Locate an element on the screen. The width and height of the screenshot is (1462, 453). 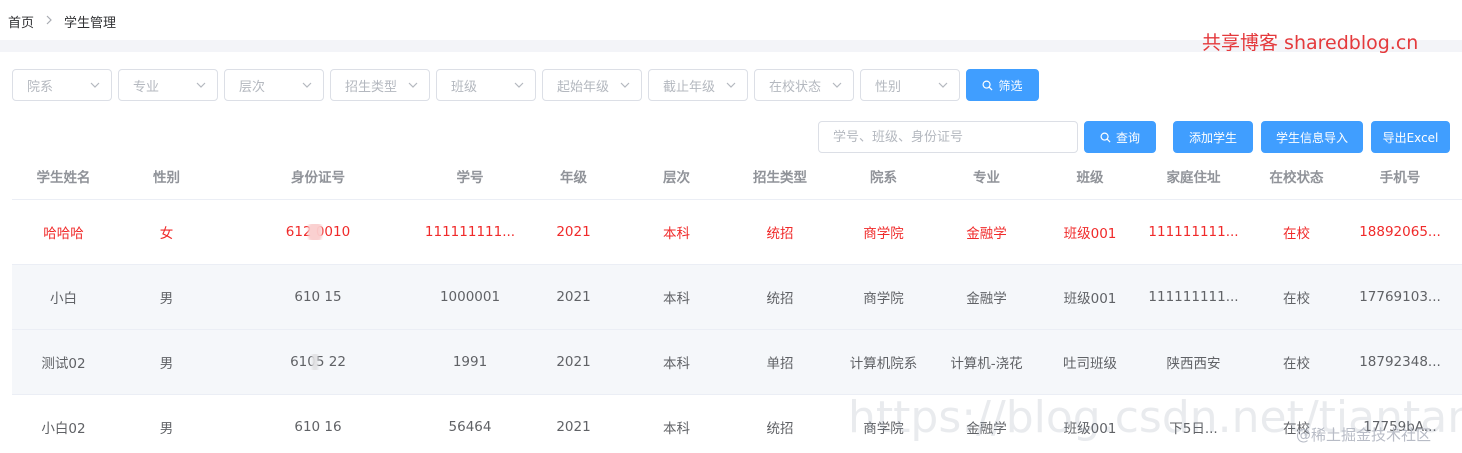
id-cell: 612 0010 is located at coordinates (318, 232).